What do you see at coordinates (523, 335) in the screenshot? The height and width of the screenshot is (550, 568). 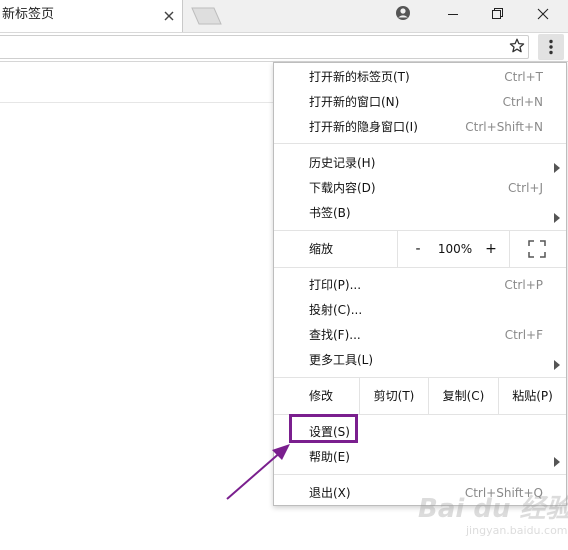 I see `menu-shortcut: Ctrl+F` at bounding box center [523, 335].